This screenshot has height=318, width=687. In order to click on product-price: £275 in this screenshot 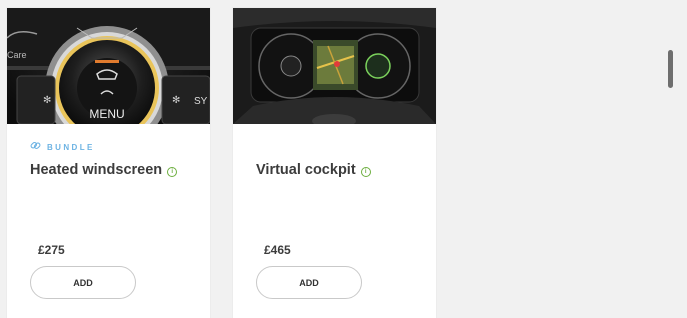, I will do `click(51, 250)`.